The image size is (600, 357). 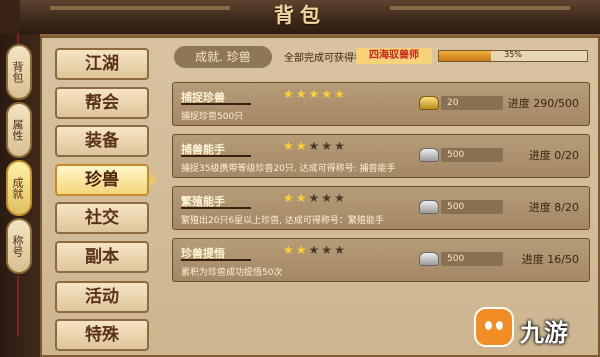 I want to click on active-category-arrow-icon, so click(x=153, y=180).